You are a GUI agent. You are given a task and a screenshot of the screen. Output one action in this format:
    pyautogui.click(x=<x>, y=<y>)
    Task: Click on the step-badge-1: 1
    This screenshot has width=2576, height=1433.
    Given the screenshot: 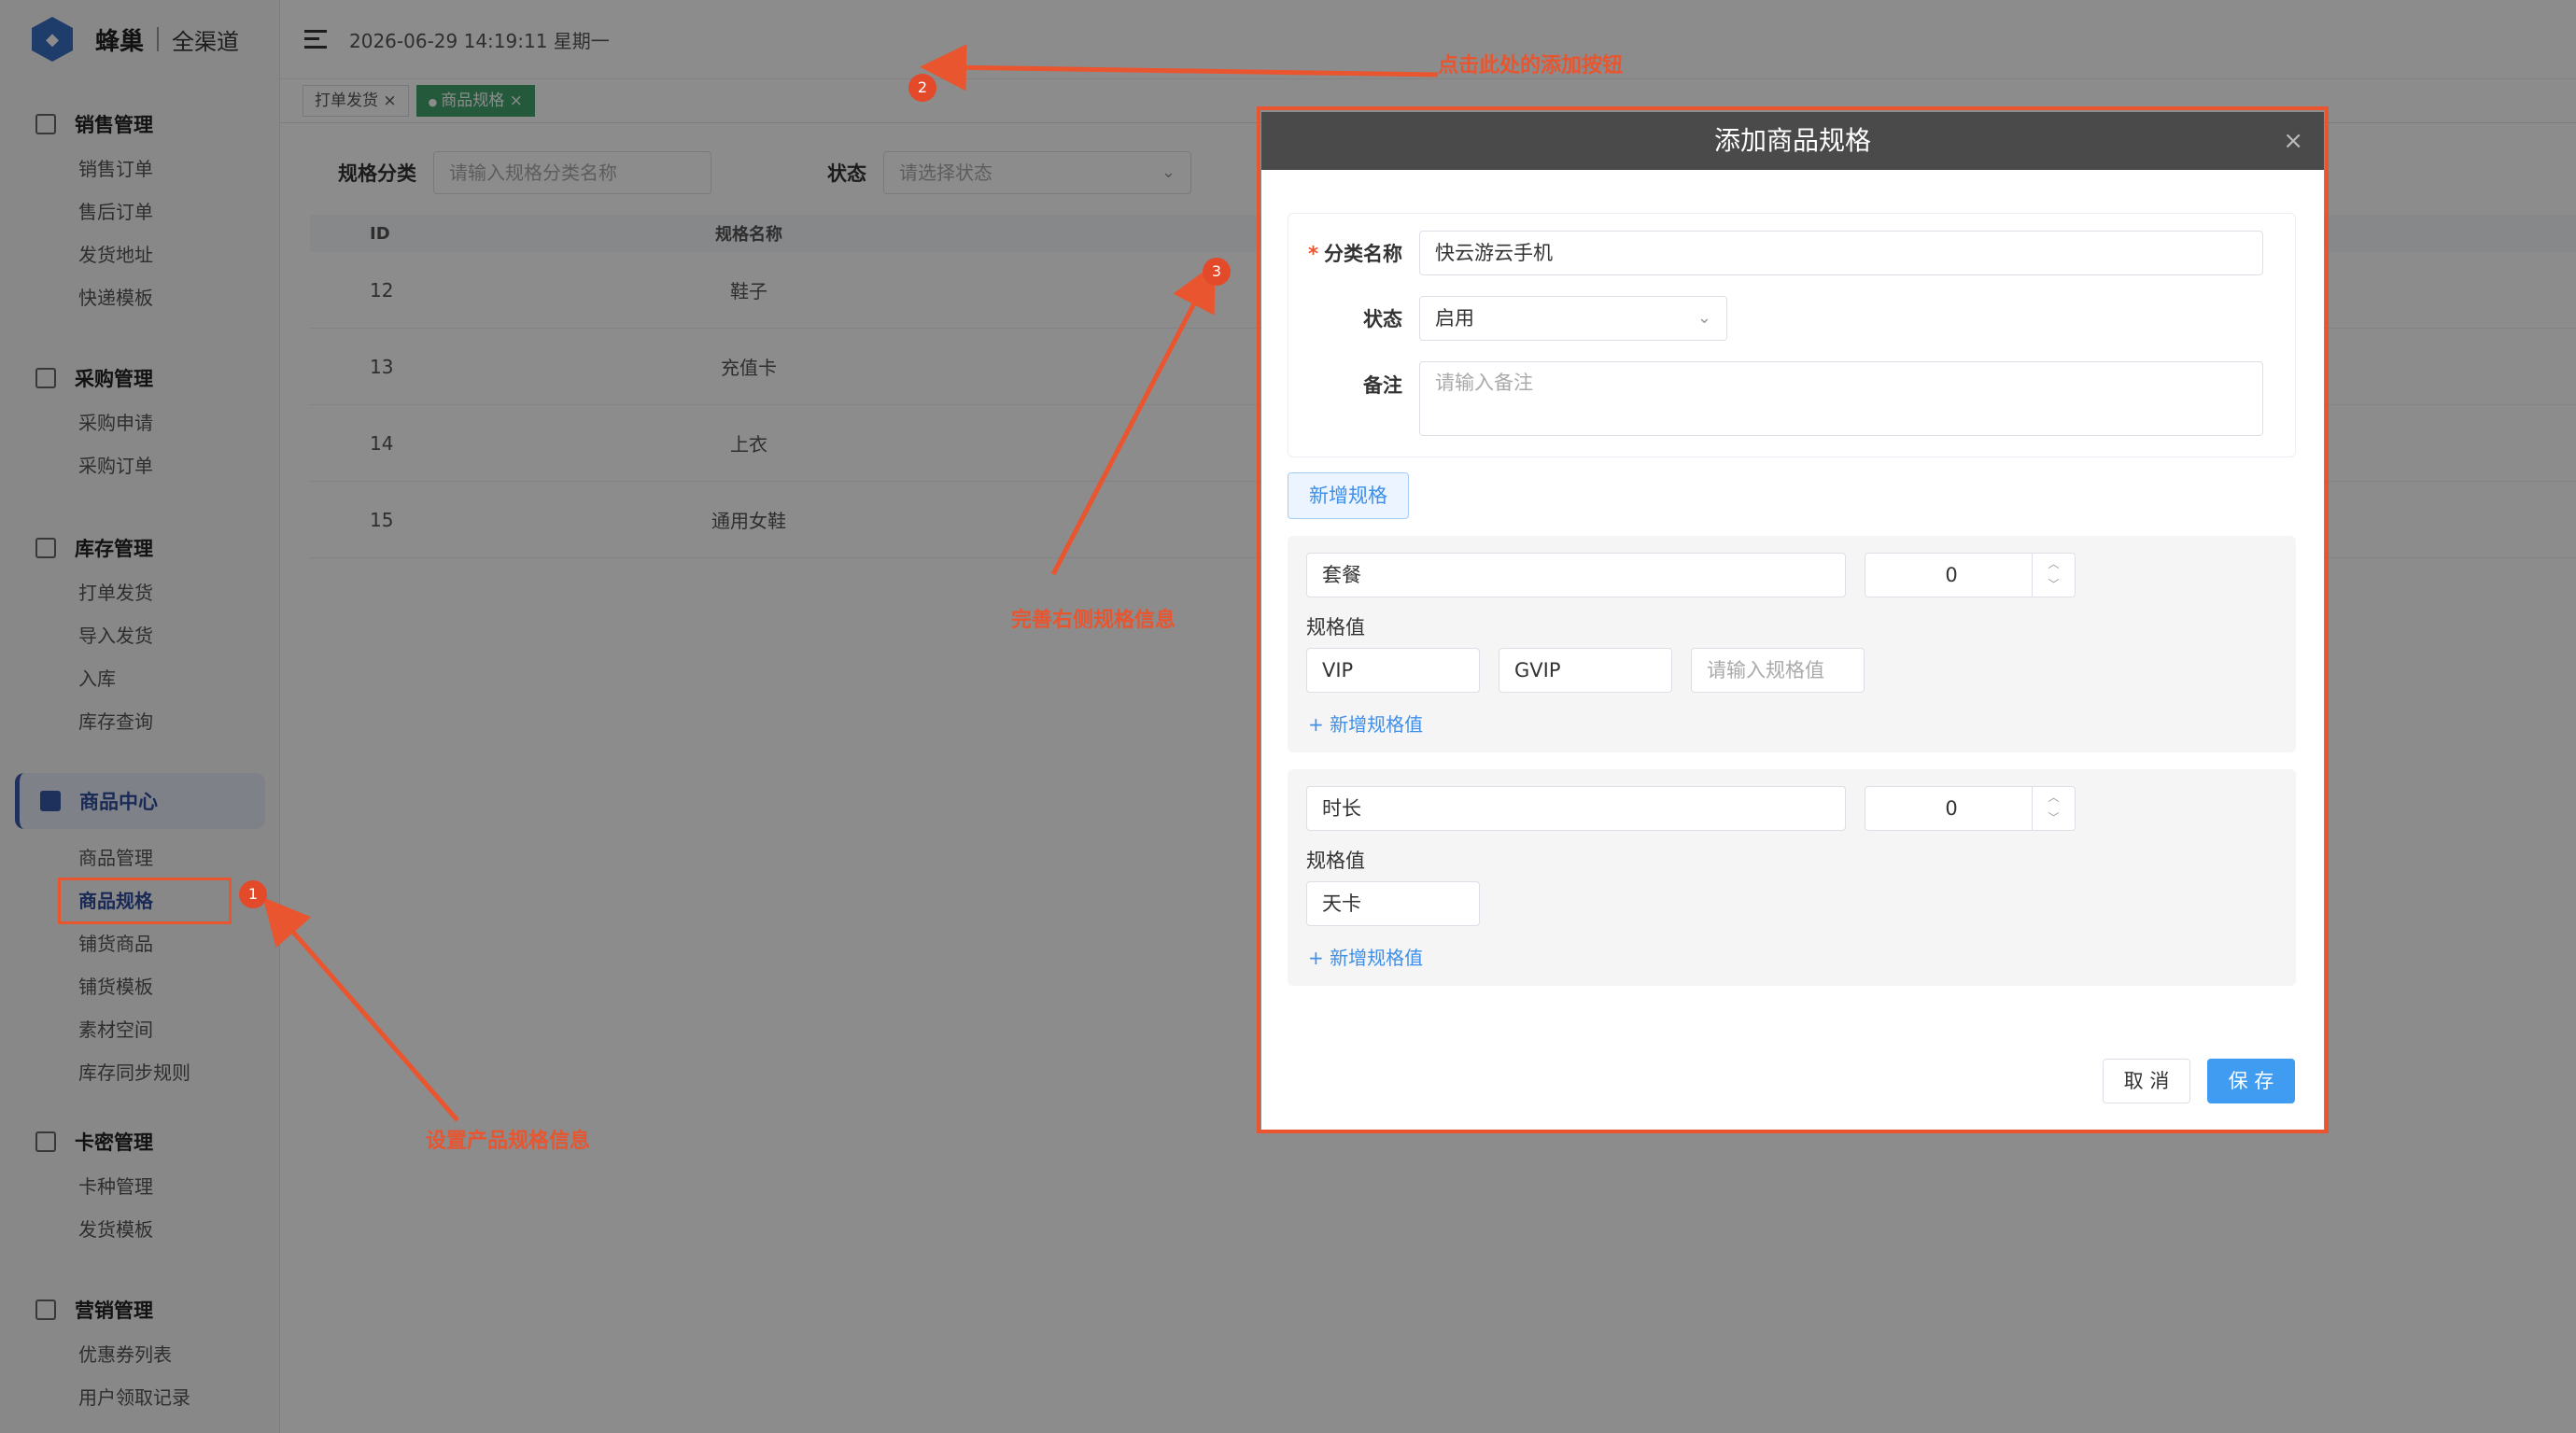 What is the action you would take?
    pyautogui.click(x=253, y=894)
    